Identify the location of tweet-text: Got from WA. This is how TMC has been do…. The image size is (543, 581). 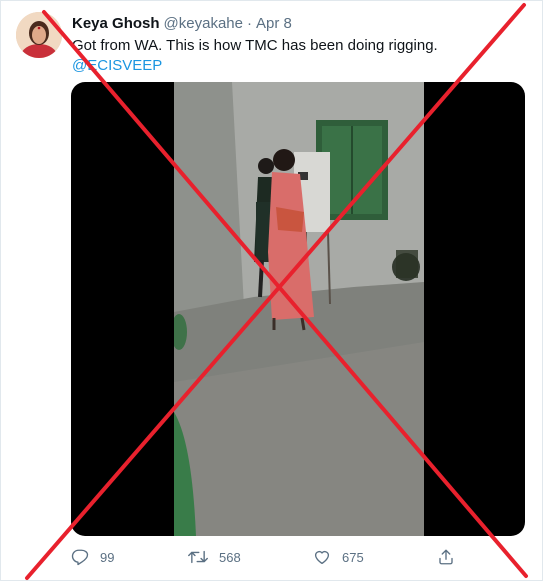
(255, 45).